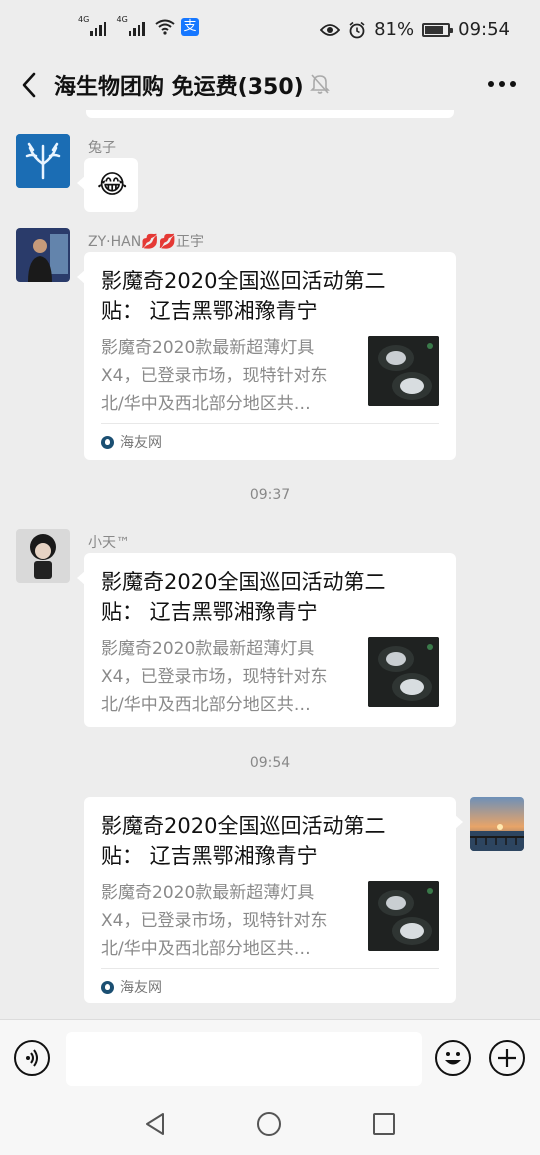  What do you see at coordinates (94, 25) in the screenshot?
I see `signal-icon: 4G` at bounding box center [94, 25].